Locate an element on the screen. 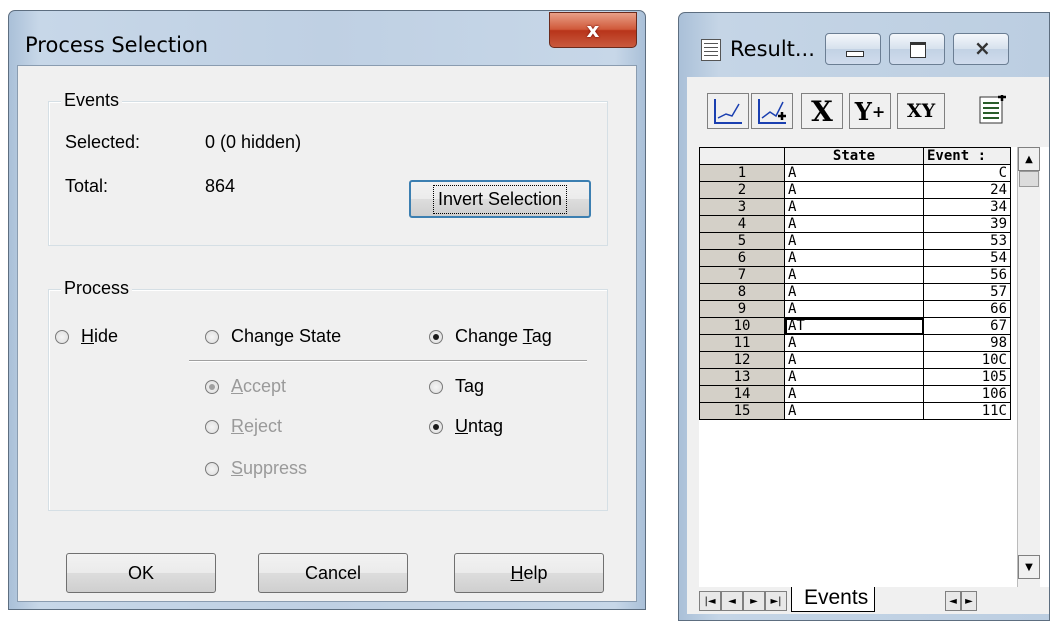 The height and width of the screenshot is (621, 1050). table-row: 3 A 34 is located at coordinates (855, 207).